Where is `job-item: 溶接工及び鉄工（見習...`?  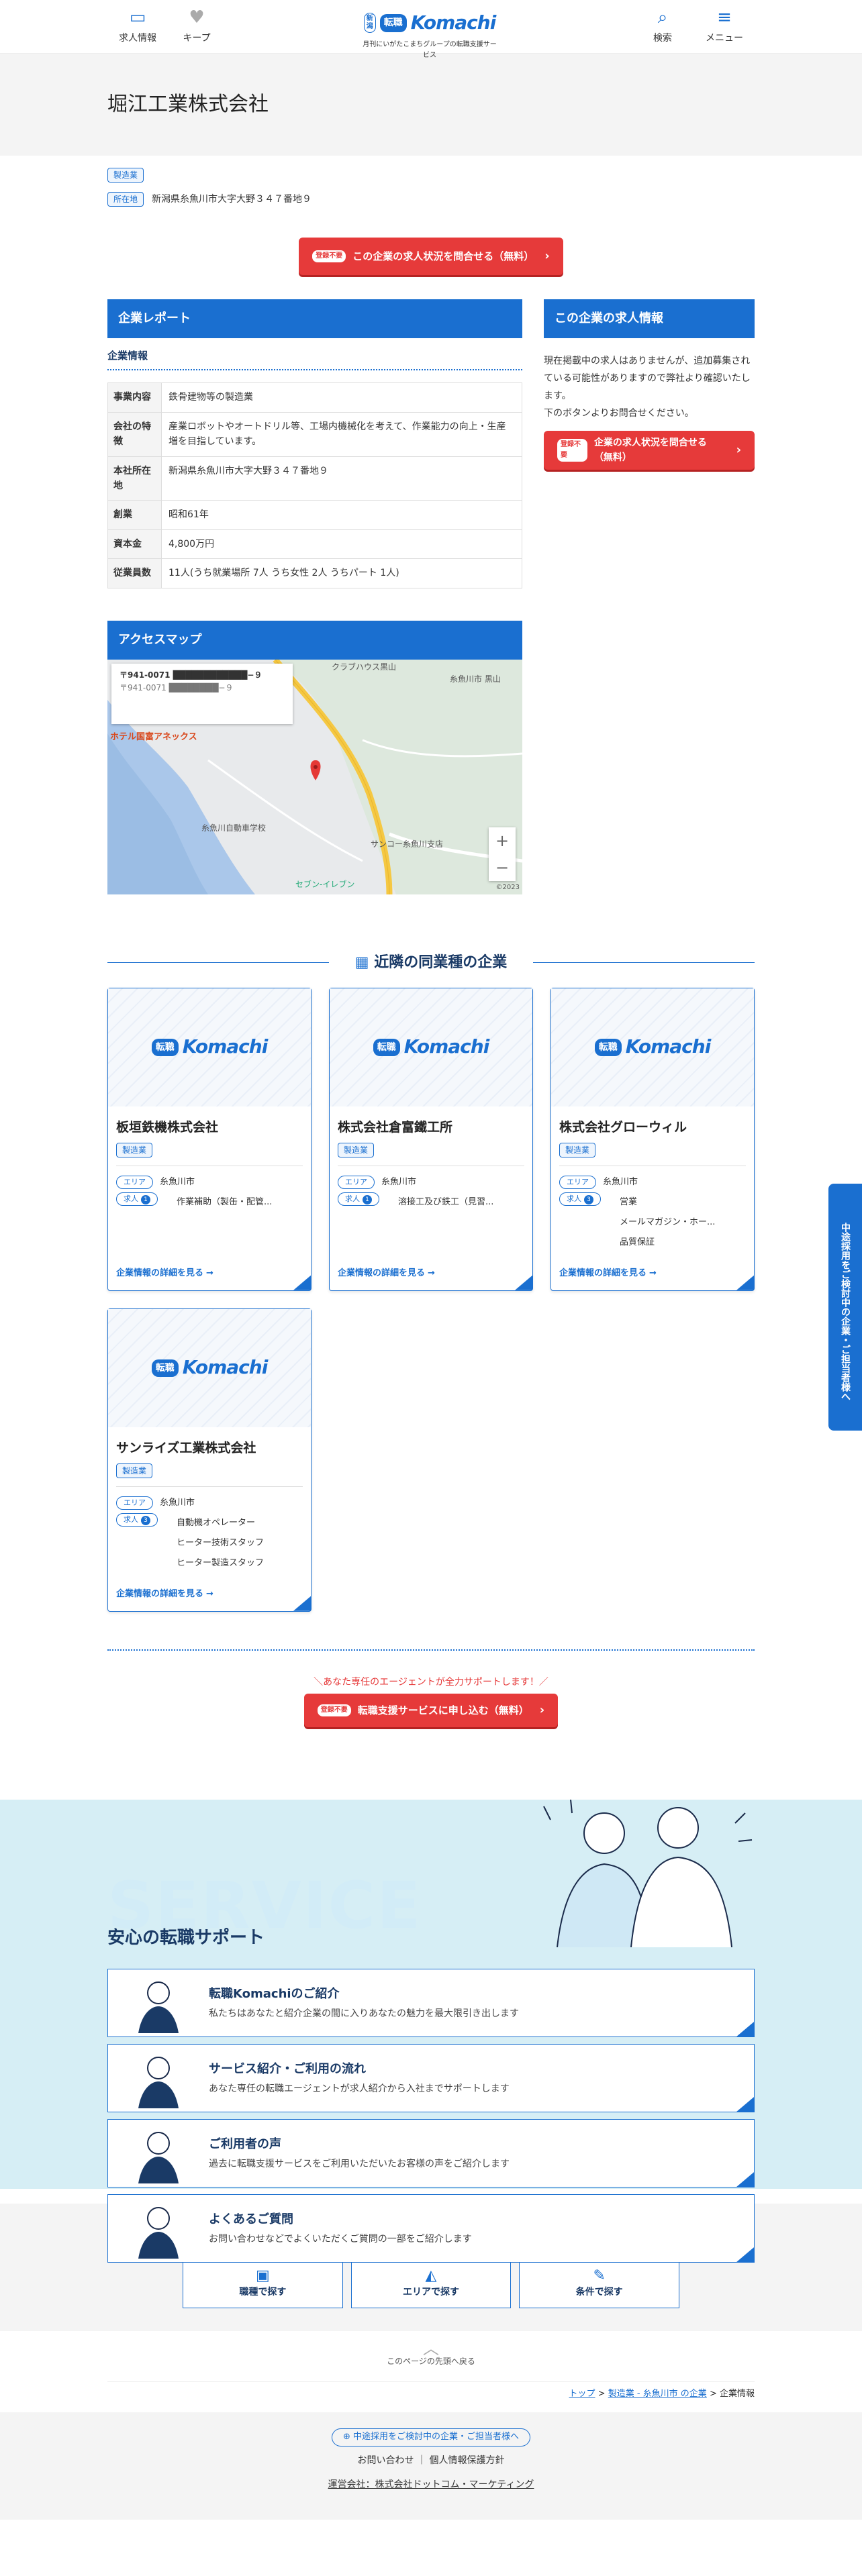 job-item: 溶接工及び鉄工（見習... is located at coordinates (446, 1202).